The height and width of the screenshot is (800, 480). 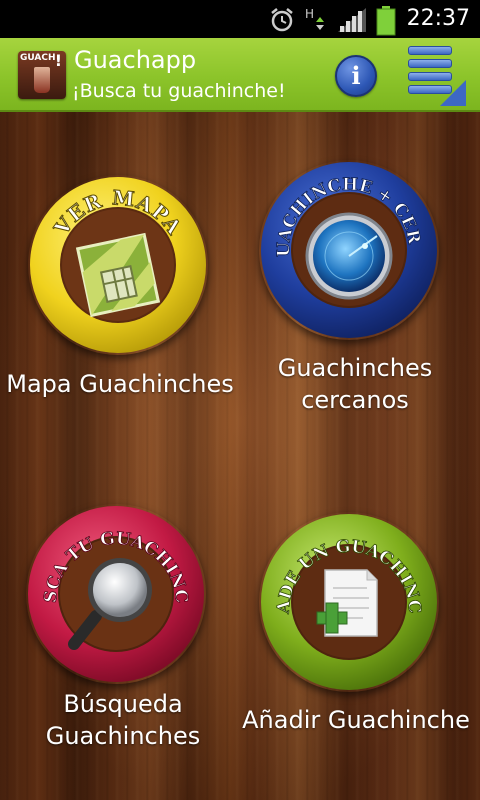 What do you see at coordinates (319, 22) in the screenshot?
I see `hspa-data-icon: H` at bounding box center [319, 22].